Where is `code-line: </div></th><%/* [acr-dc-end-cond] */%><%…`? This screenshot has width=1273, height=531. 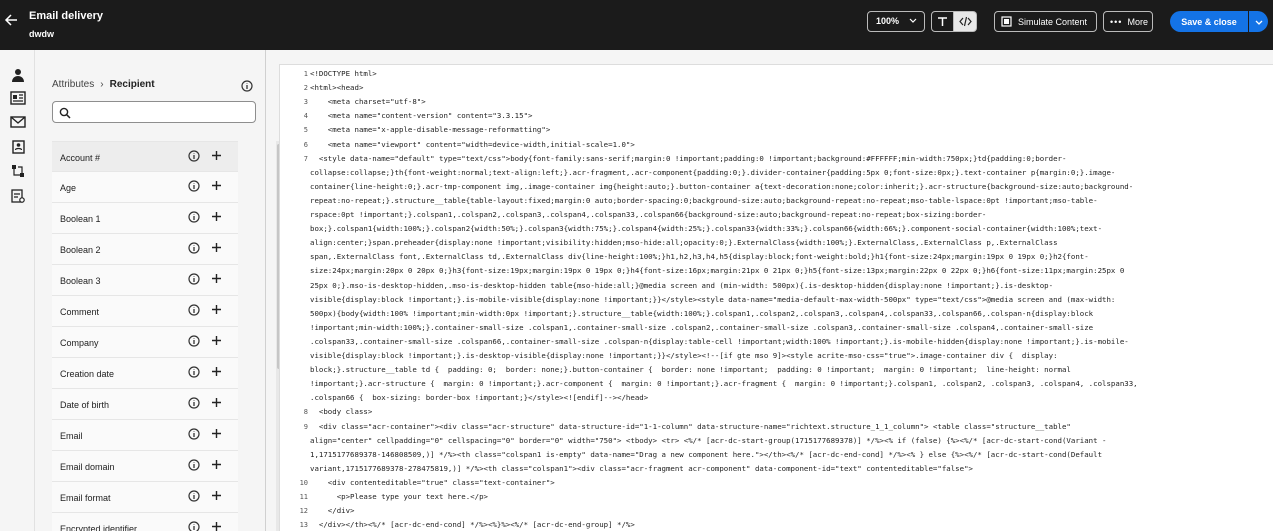 code-line: </div></th><%/* [acr-dc-end-cond] */%><%… is located at coordinates (472, 525).